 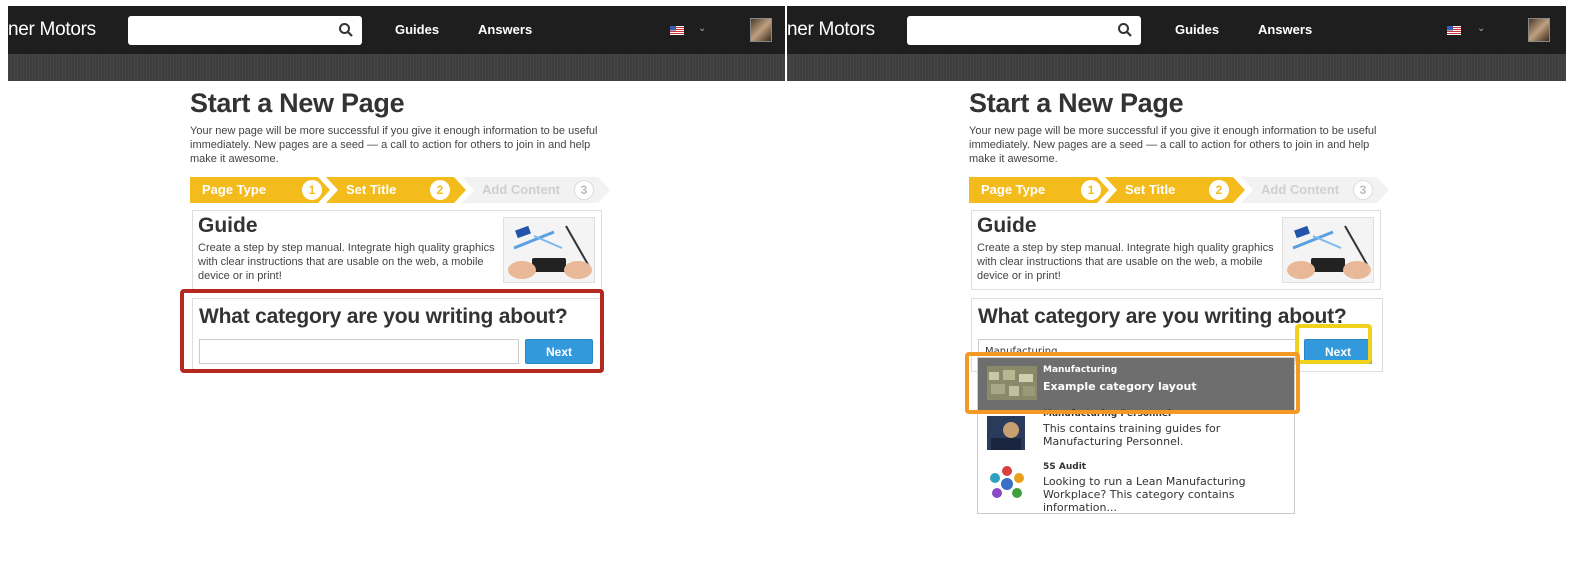 What do you see at coordinates (1006, 433) in the screenshot?
I see `personnel-thumbnail-icon` at bounding box center [1006, 433].